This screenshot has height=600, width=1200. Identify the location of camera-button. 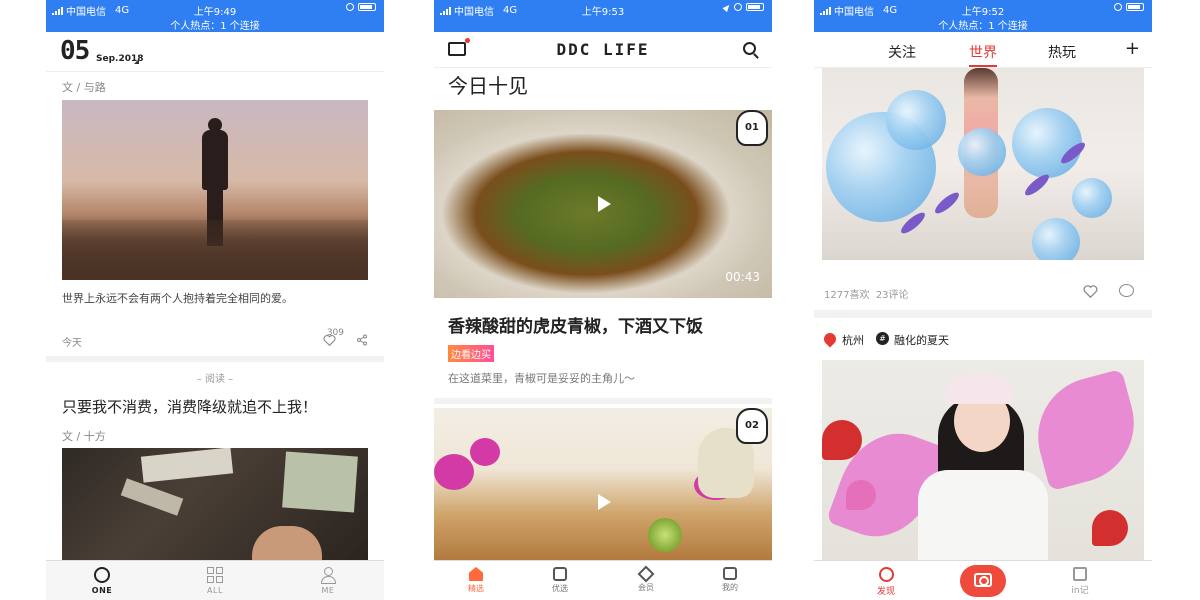
(983, 581).